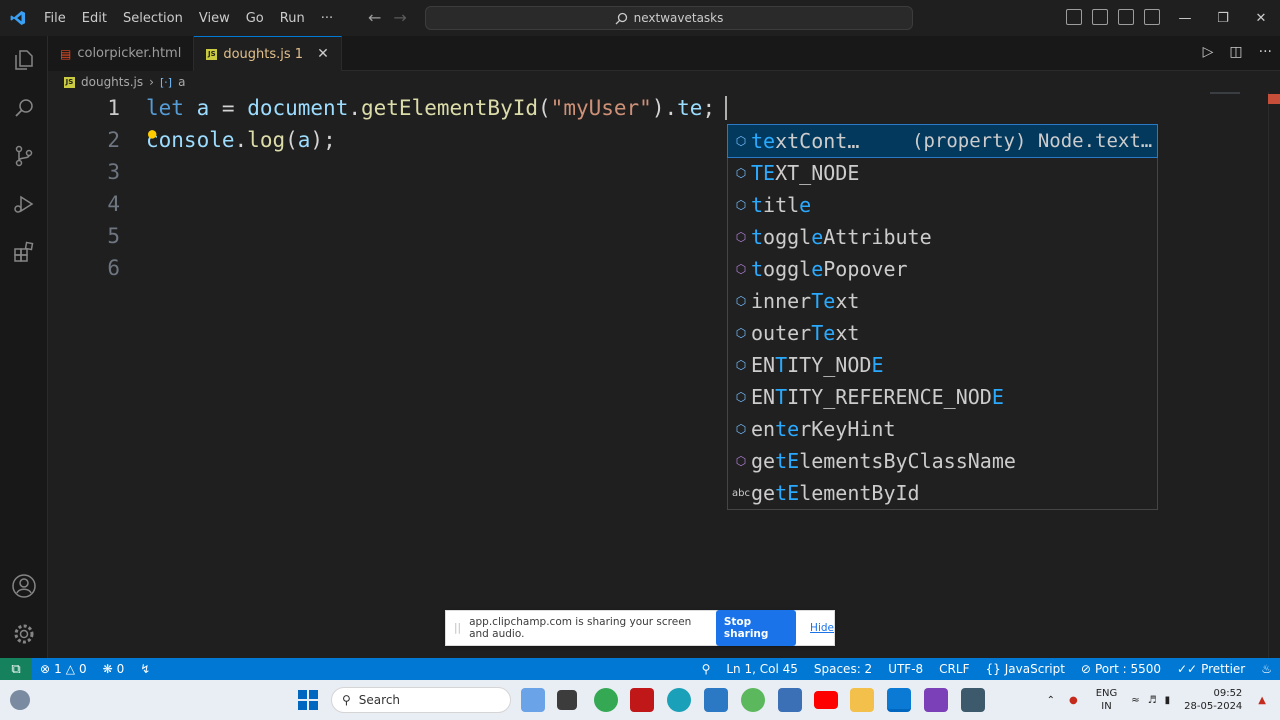 The width and height of the screenshot is (1280, 720). I want to click on vscode-logo-icon, so click(18, 18).